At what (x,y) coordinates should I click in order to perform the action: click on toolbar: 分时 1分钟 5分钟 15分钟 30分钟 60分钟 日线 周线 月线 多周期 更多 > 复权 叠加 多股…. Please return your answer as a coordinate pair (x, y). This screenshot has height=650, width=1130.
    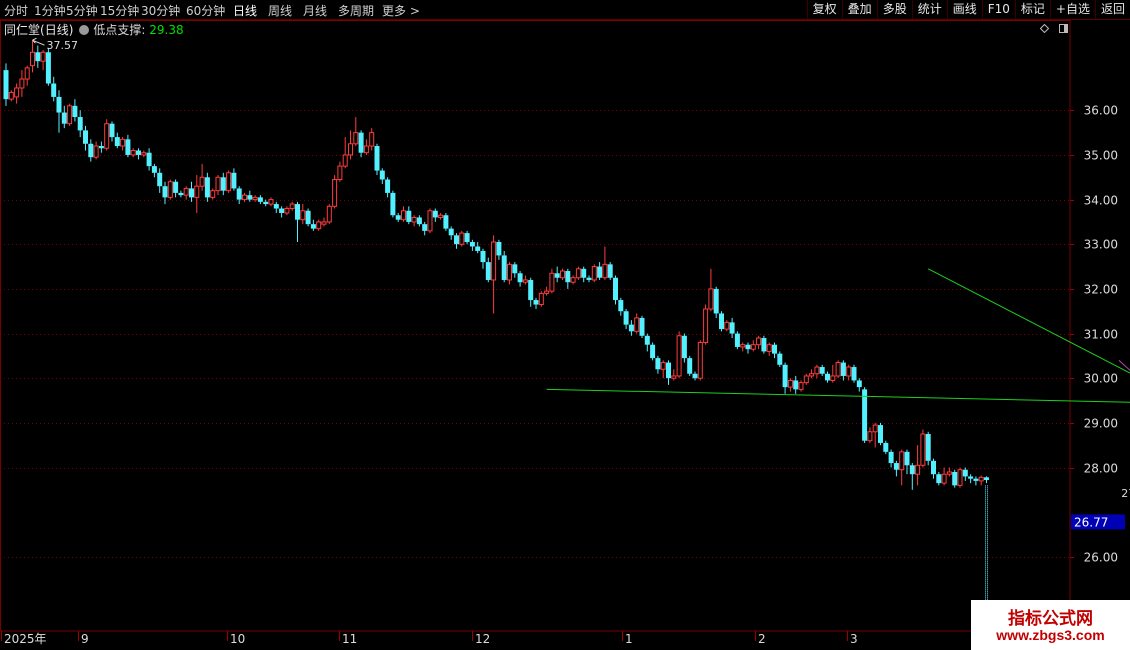
    Looking at the image, I should click on (565, 10).